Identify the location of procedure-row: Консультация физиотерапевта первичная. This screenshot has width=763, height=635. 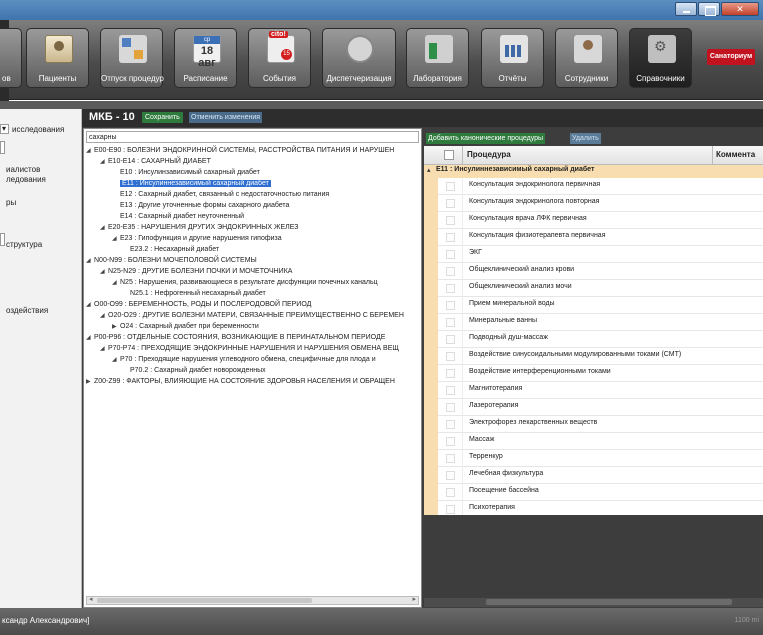
(600, 237).